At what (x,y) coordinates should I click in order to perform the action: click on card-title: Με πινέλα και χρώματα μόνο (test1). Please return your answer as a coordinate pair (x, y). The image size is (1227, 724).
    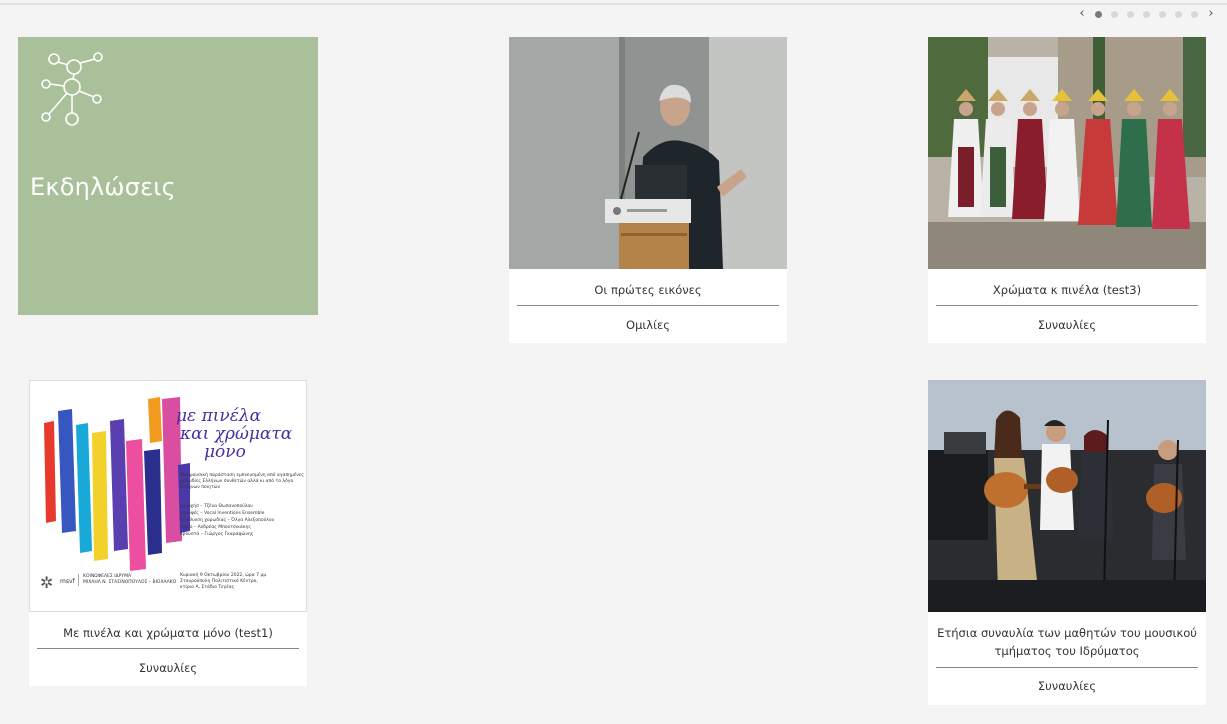
    Looking at the image, I should click on (168, 633).